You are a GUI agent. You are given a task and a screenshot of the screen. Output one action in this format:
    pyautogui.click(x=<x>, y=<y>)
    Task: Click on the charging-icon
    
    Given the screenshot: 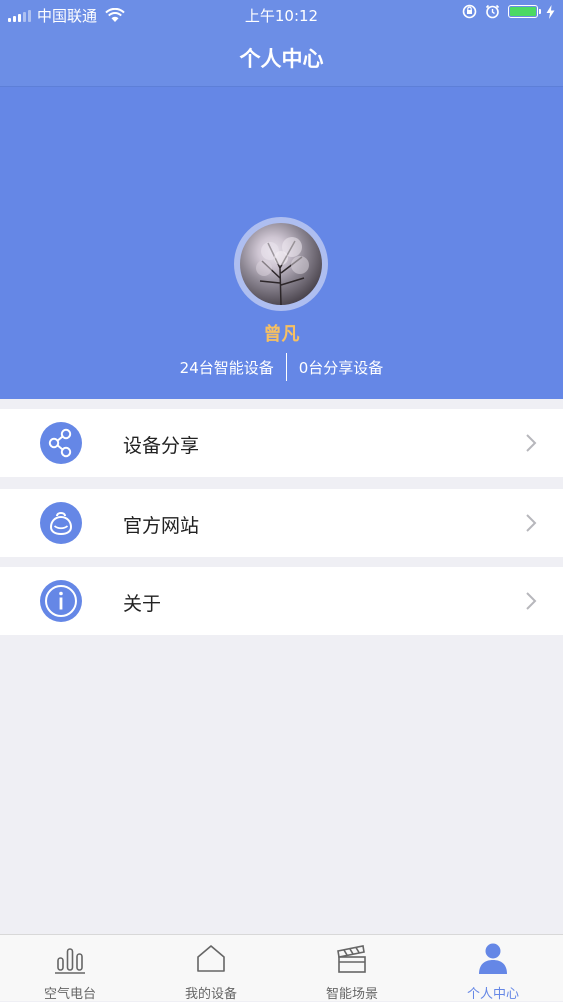 What is the action you would take?
    pyautogui.click(x=550, y=11)
    